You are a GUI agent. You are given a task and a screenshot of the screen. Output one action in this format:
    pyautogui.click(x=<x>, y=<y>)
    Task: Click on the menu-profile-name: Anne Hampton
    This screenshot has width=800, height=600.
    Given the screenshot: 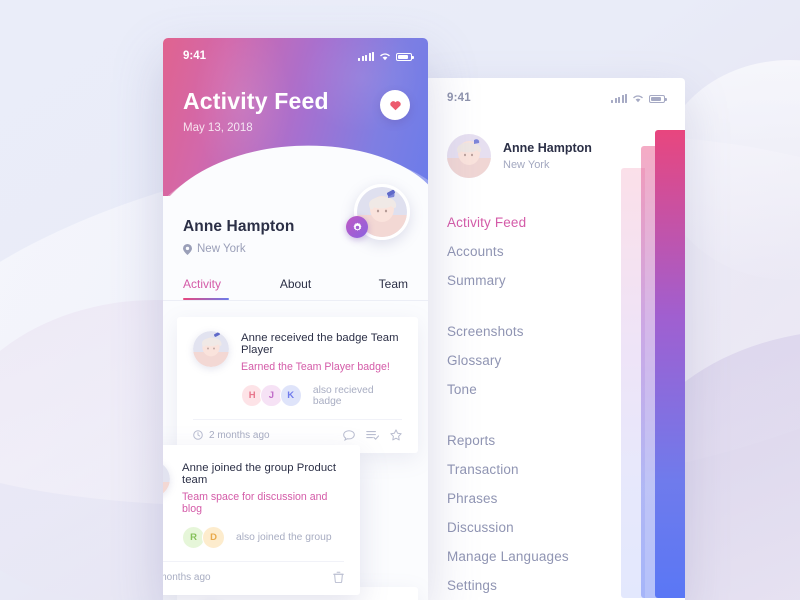 What is the action you would take?
    pyautogui.click(x=547, y=148)
    